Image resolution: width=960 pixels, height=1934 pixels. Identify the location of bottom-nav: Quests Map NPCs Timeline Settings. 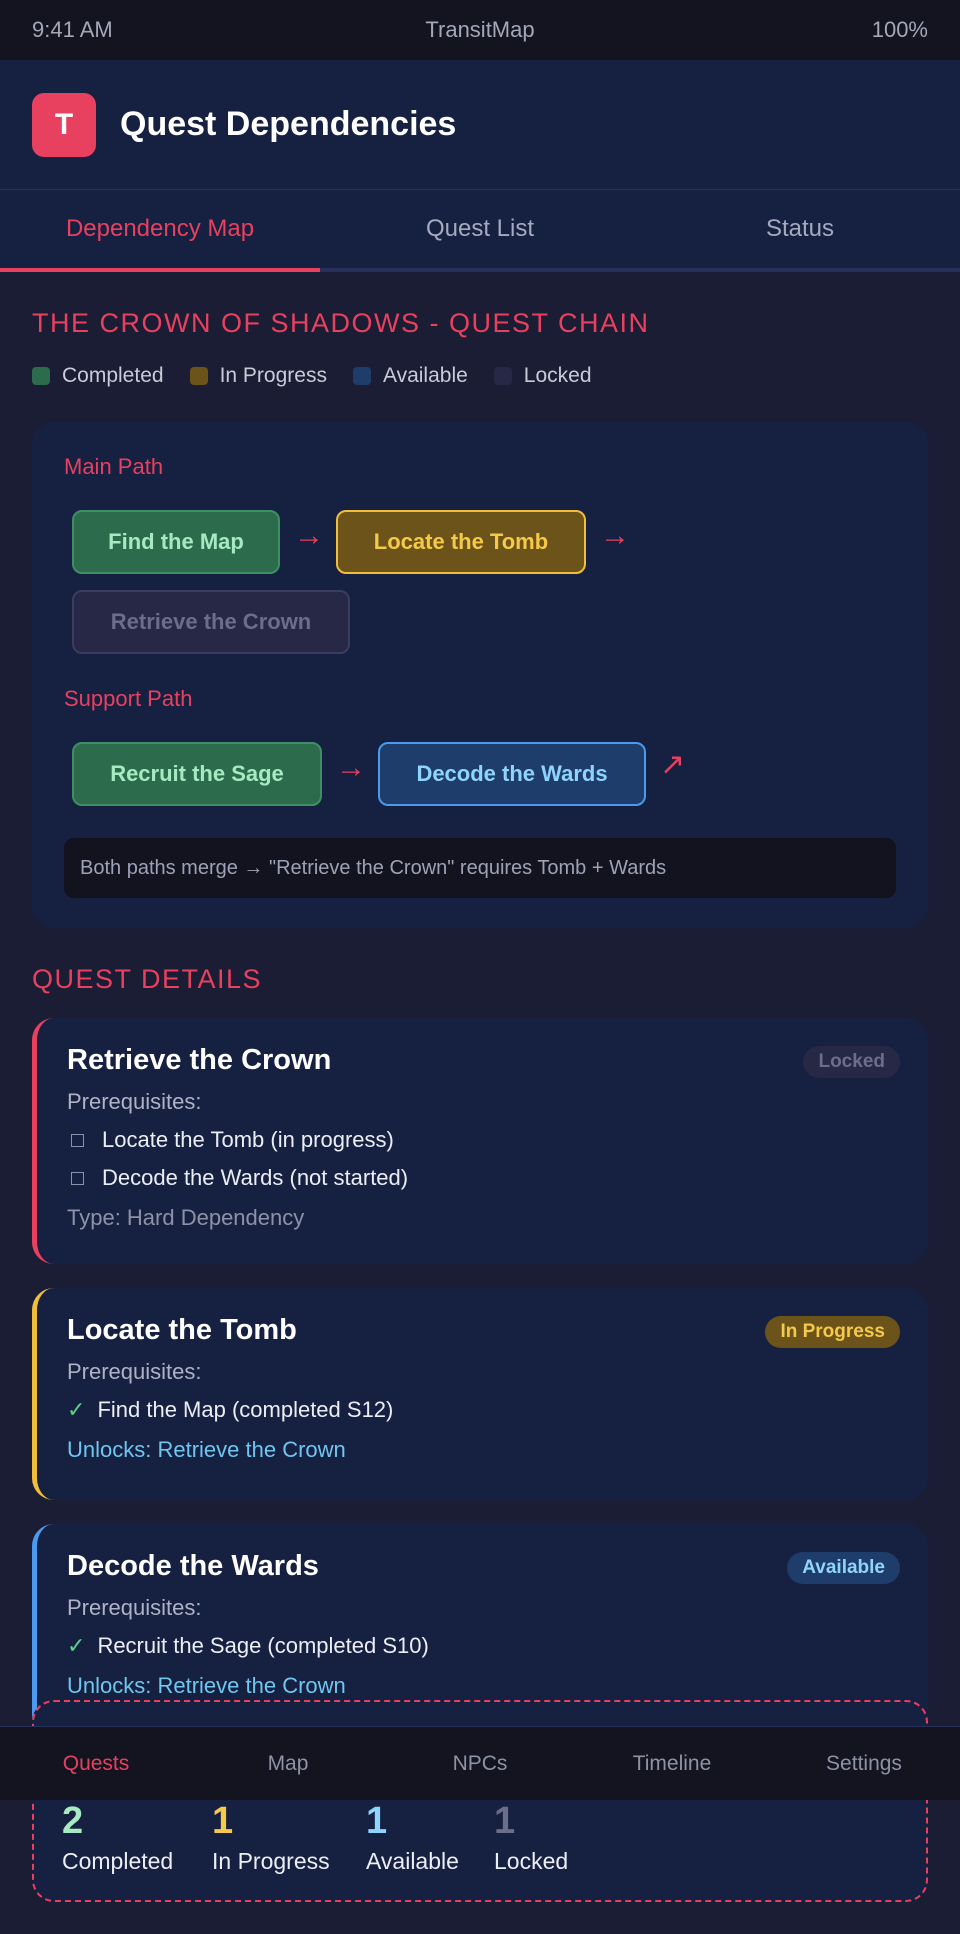
(480, 1763).